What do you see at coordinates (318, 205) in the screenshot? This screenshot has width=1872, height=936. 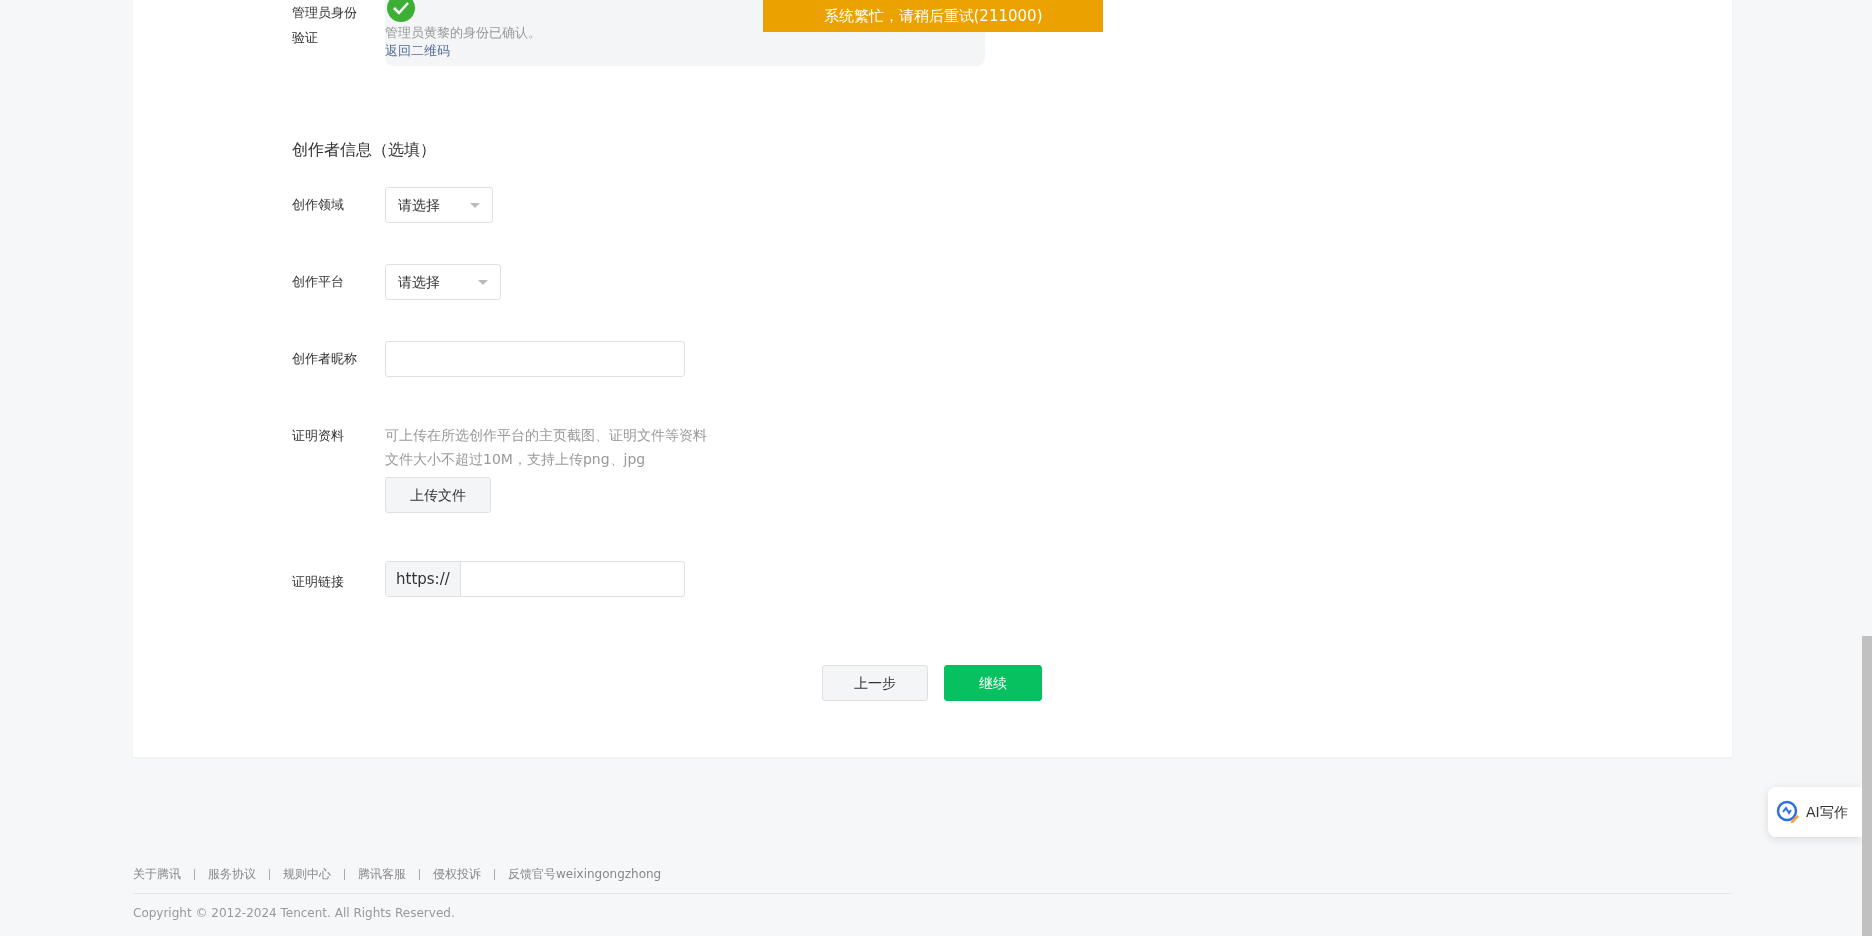 I see `field-label: 创作领域` at bounding box center [318, 205].